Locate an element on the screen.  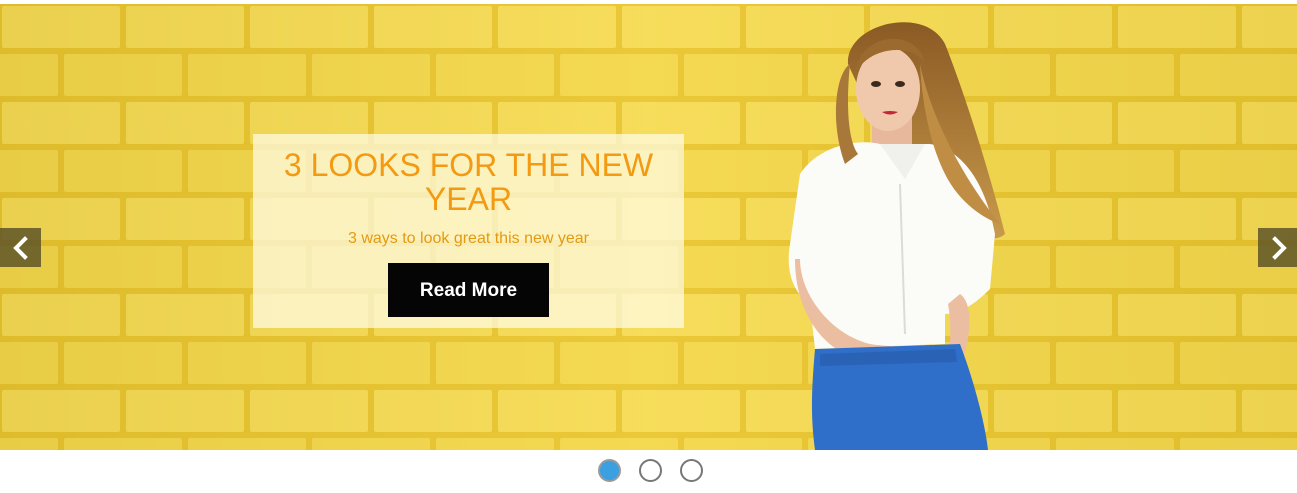
slider-pagination is located at coordinates (648, 470).